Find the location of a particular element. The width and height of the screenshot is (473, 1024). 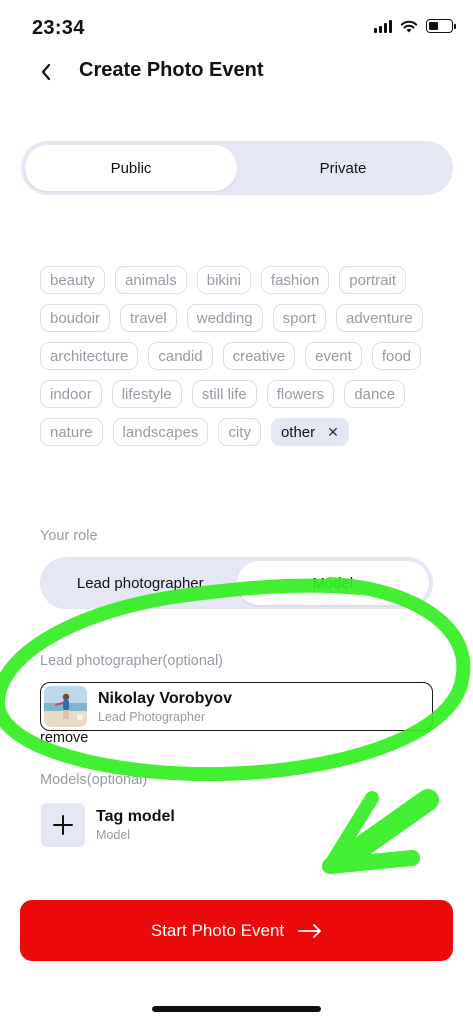

role-toggle: Lead photographer Model is located at coordinates (236, 583).